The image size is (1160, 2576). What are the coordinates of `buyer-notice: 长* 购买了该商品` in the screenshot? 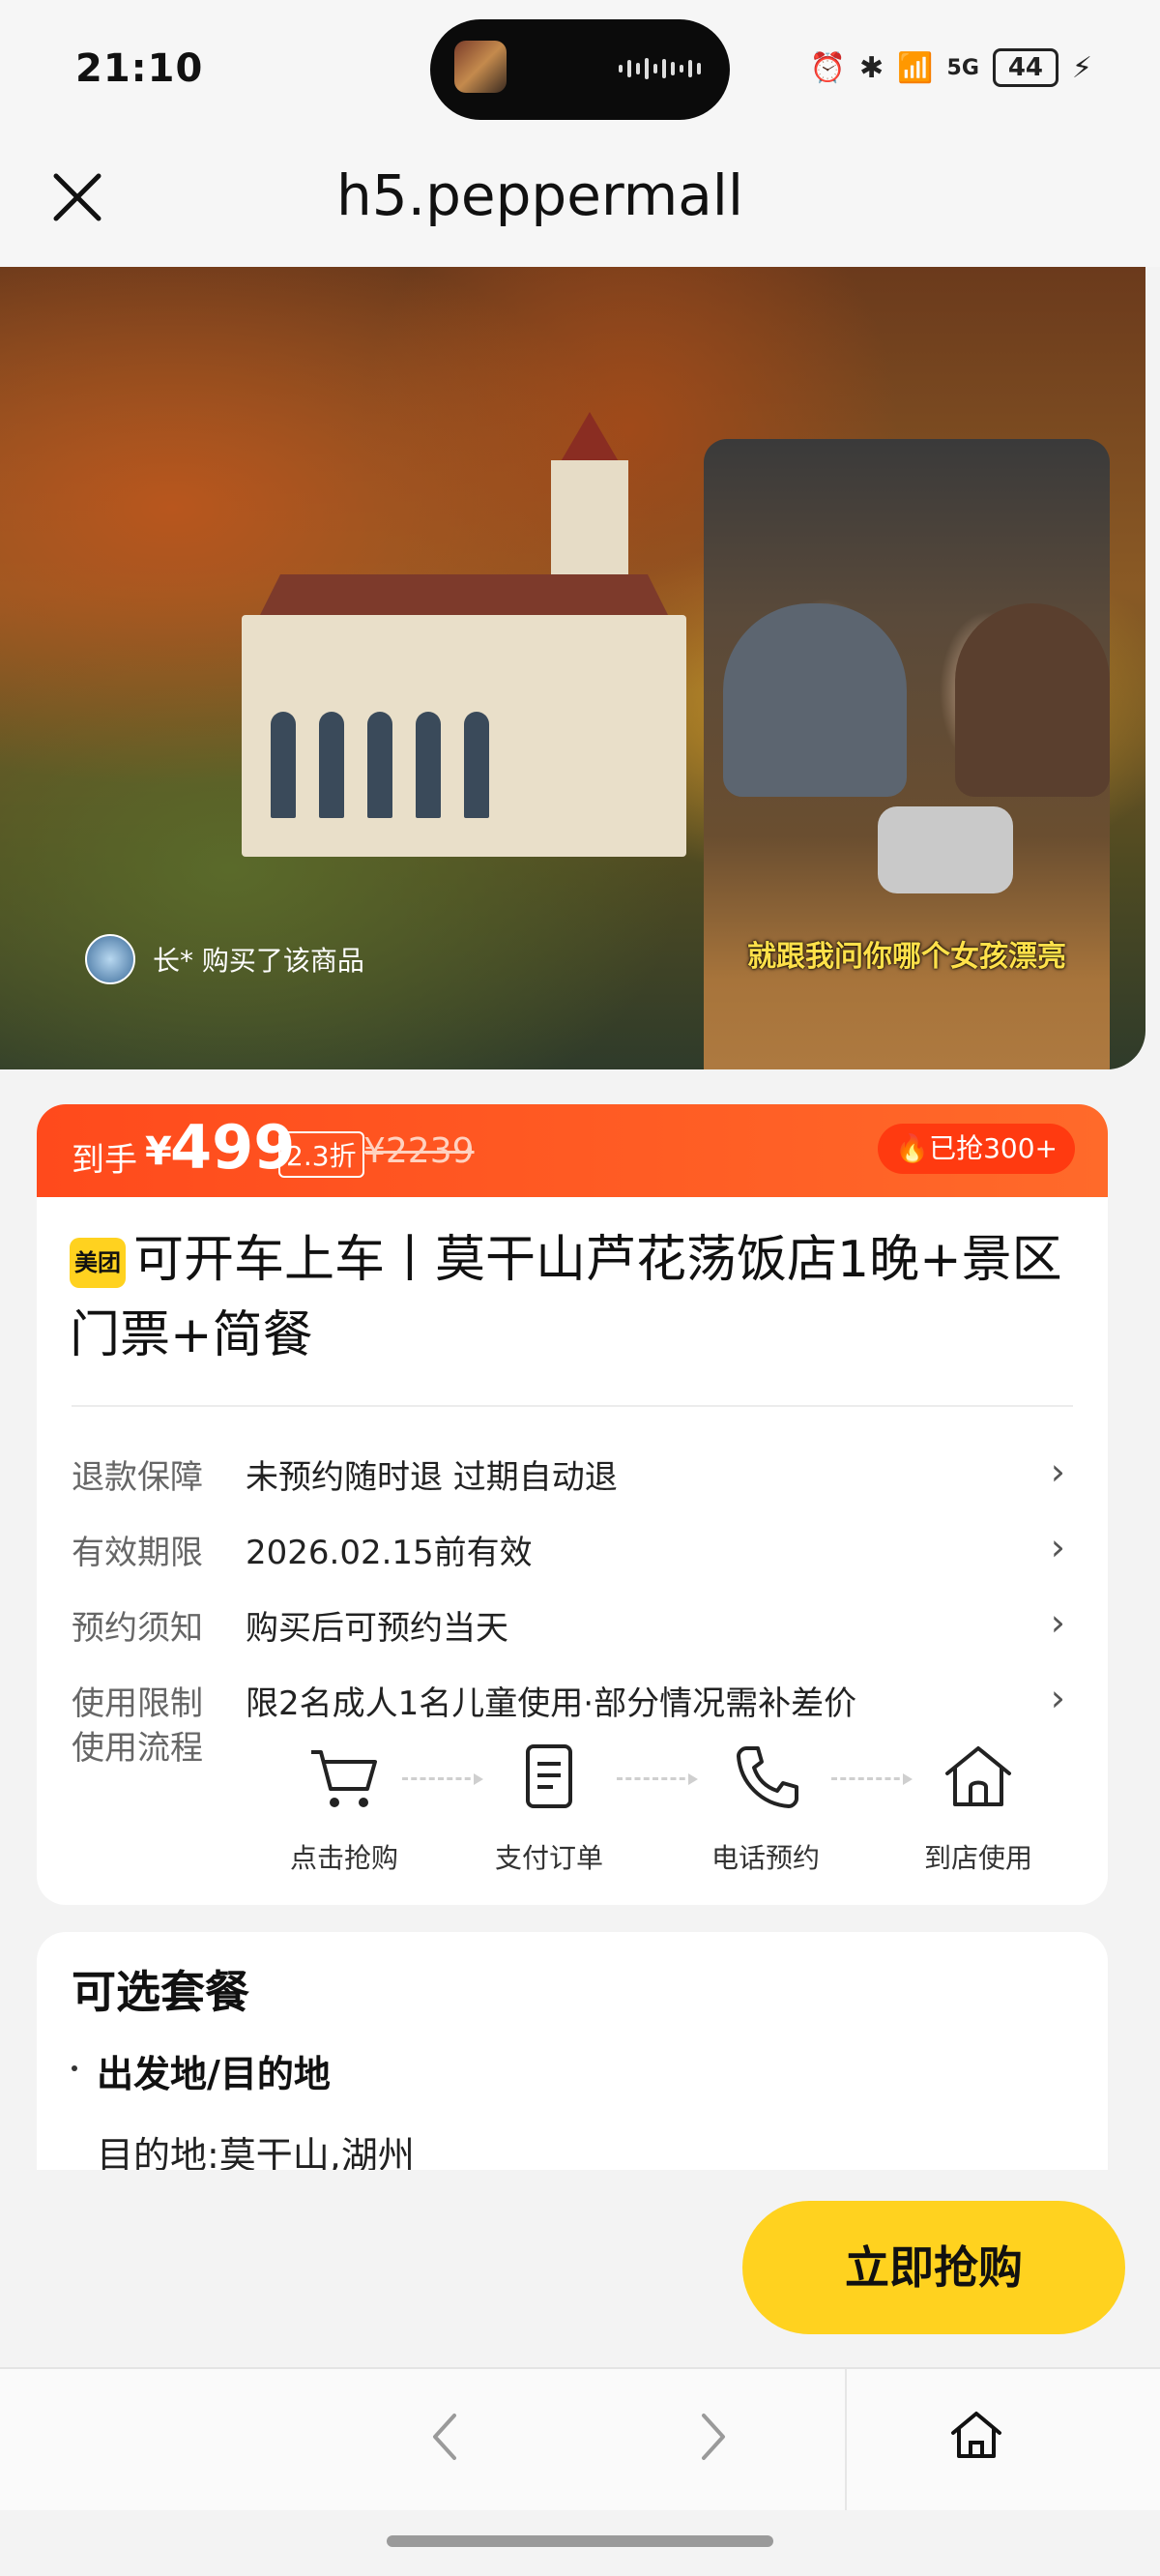 It's located at (225, 959).